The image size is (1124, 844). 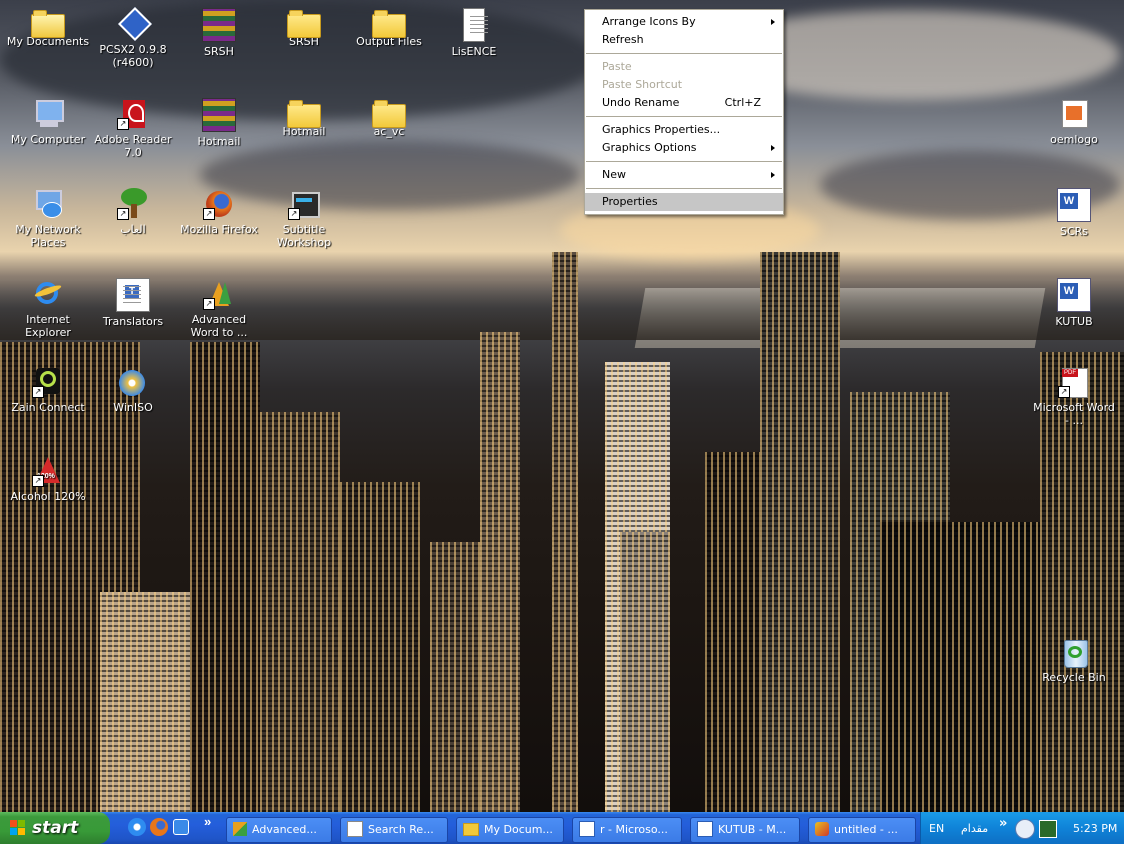 What do you see at coordinates (18, 828) in the screenshot?
I see `windows-logo-icon` at bounding box center [18, 828].